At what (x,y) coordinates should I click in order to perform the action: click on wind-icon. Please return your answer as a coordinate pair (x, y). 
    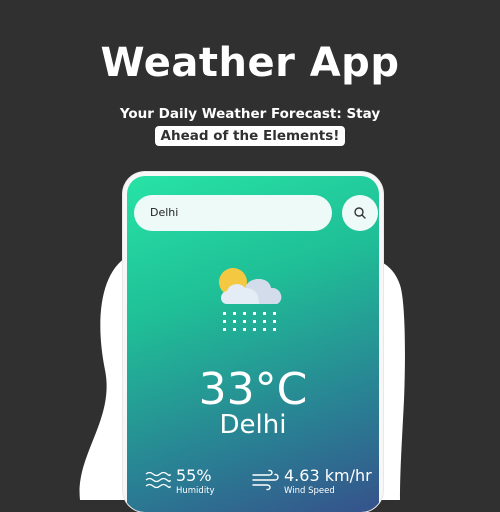
    Looking at the image, I should click on (265, 480).